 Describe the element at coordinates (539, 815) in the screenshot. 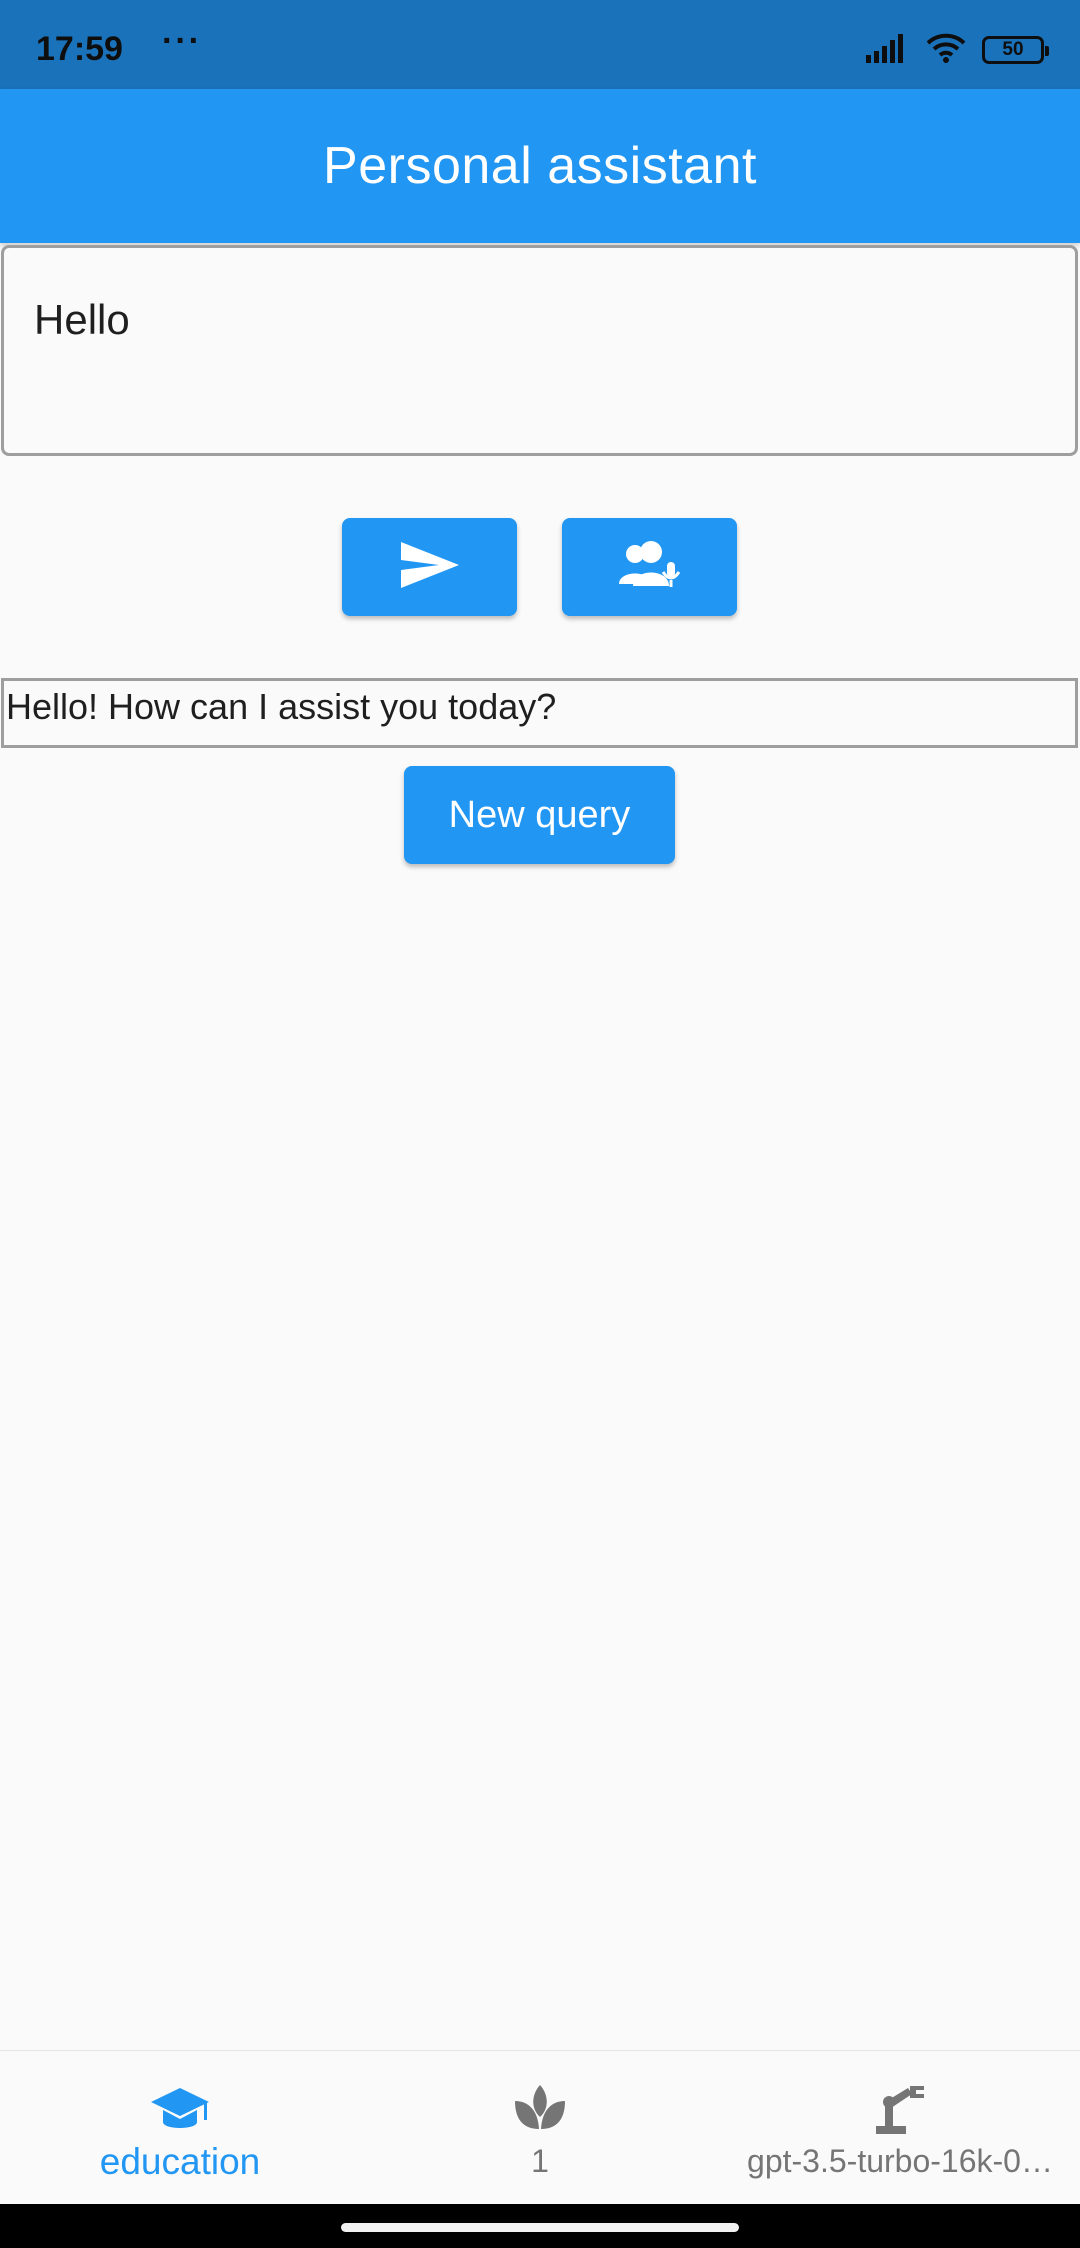

I see `new-query-button: New query` at that location.